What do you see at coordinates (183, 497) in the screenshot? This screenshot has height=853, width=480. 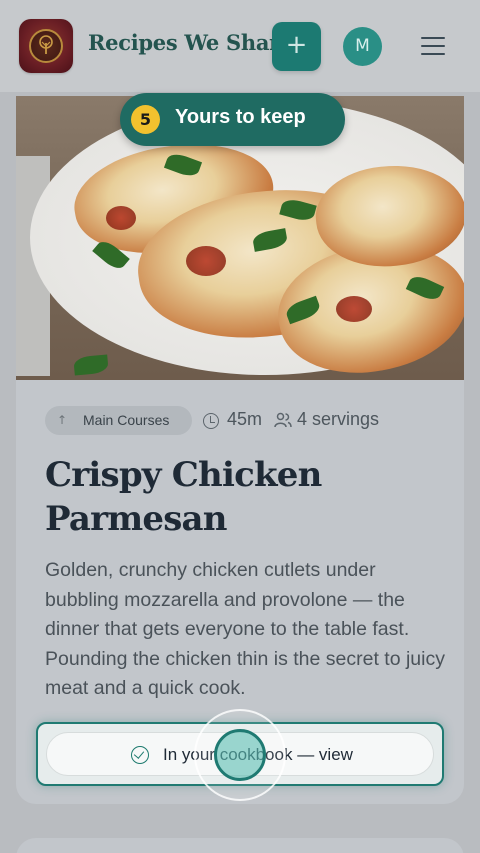 I see `recipe-title: Crispy Chicken Parmesan` at bounding box center [183, 497].